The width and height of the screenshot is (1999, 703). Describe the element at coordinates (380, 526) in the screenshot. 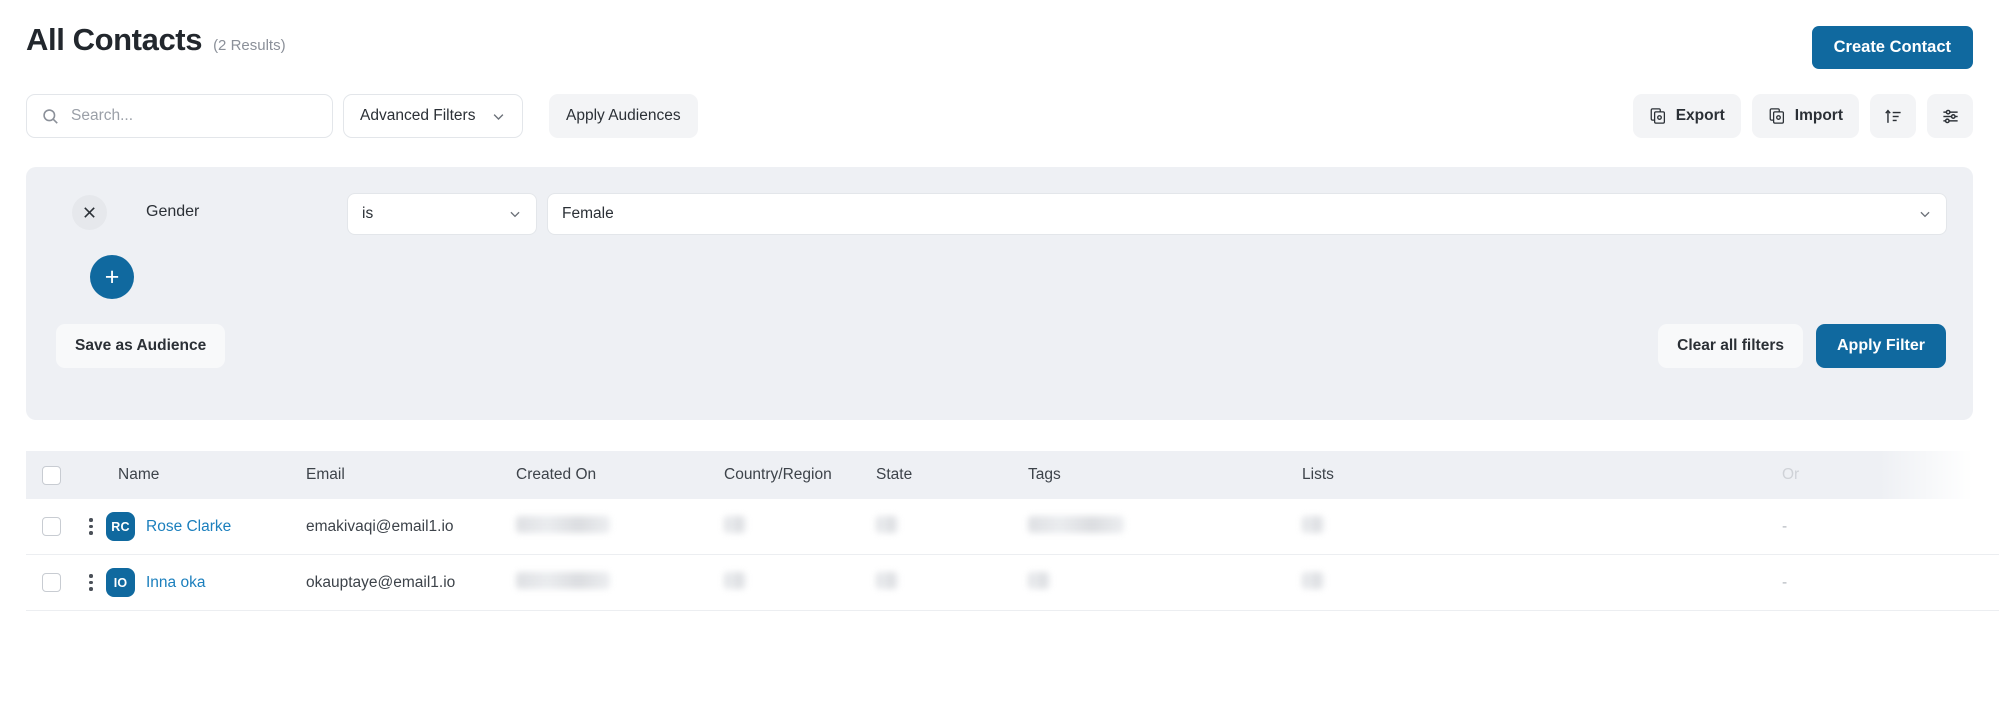

I see `contact-email: emakivaqi@email1.io` at that location.